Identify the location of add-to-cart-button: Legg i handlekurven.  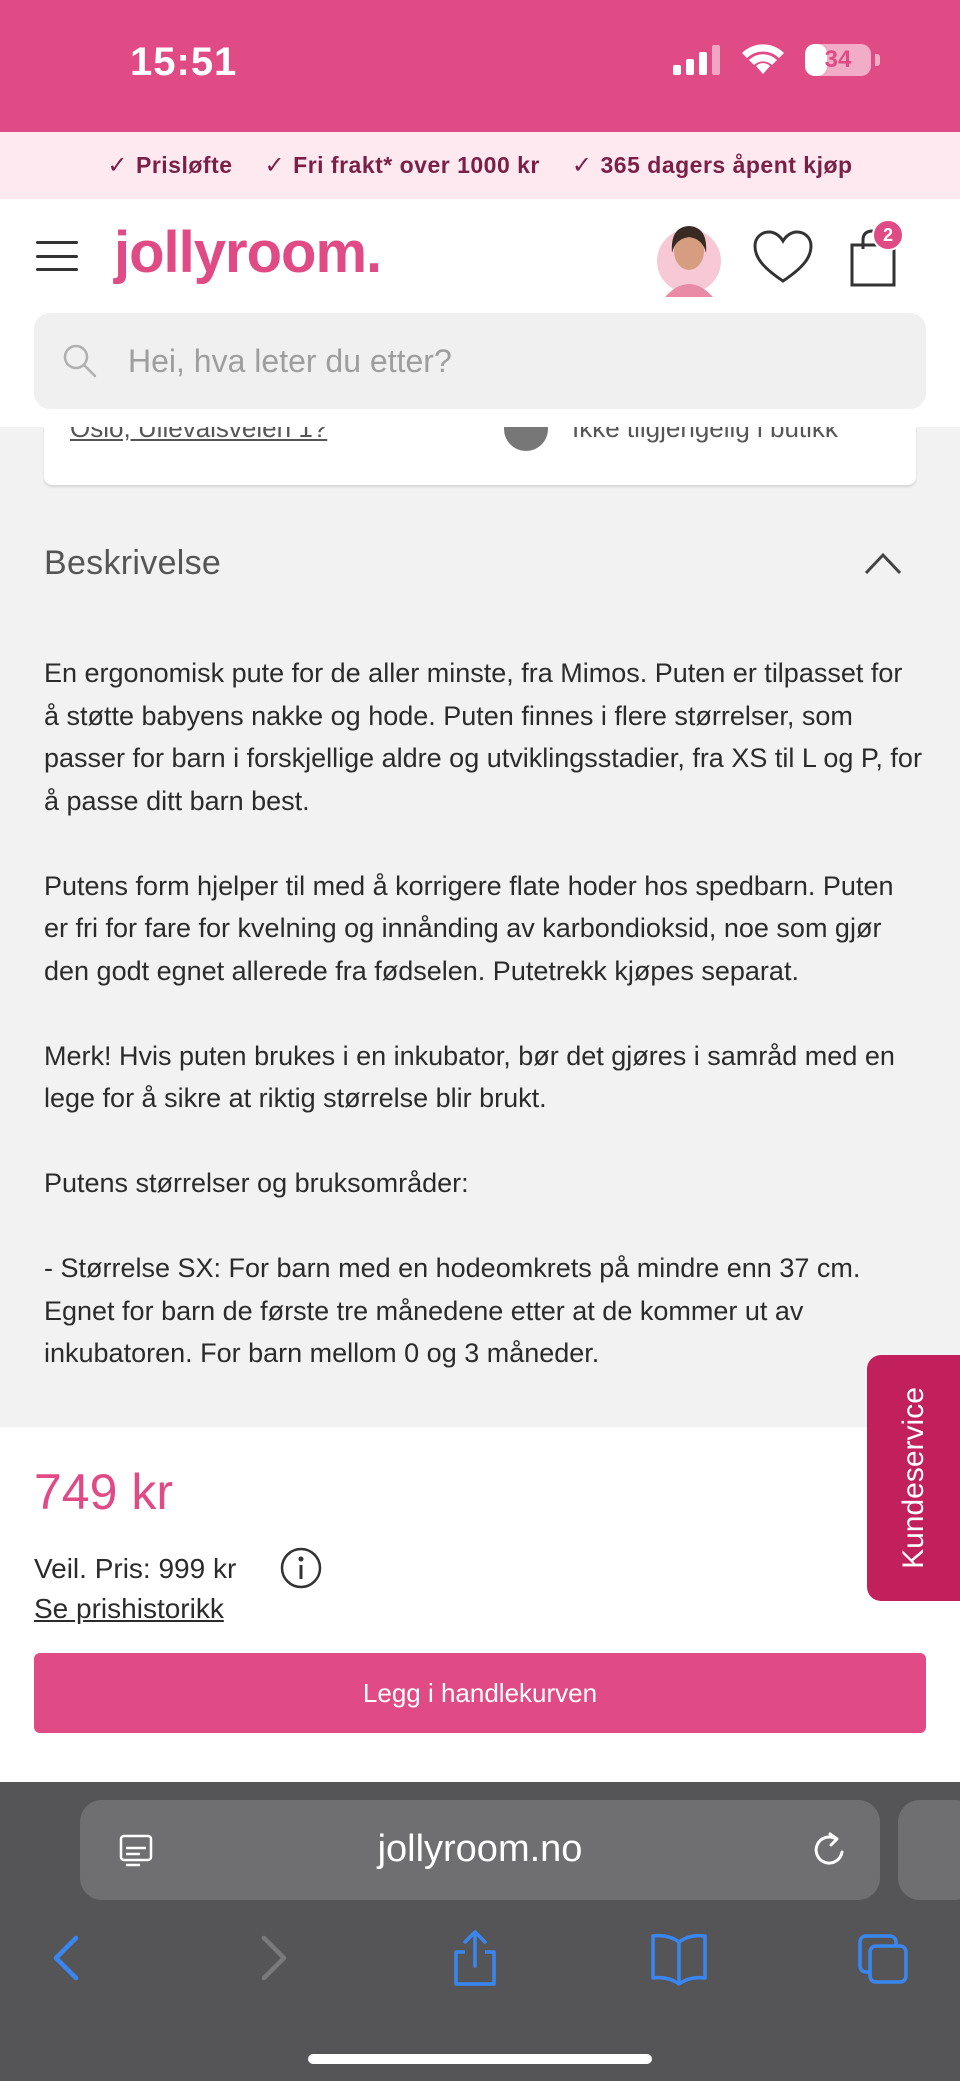
(480, 1693).